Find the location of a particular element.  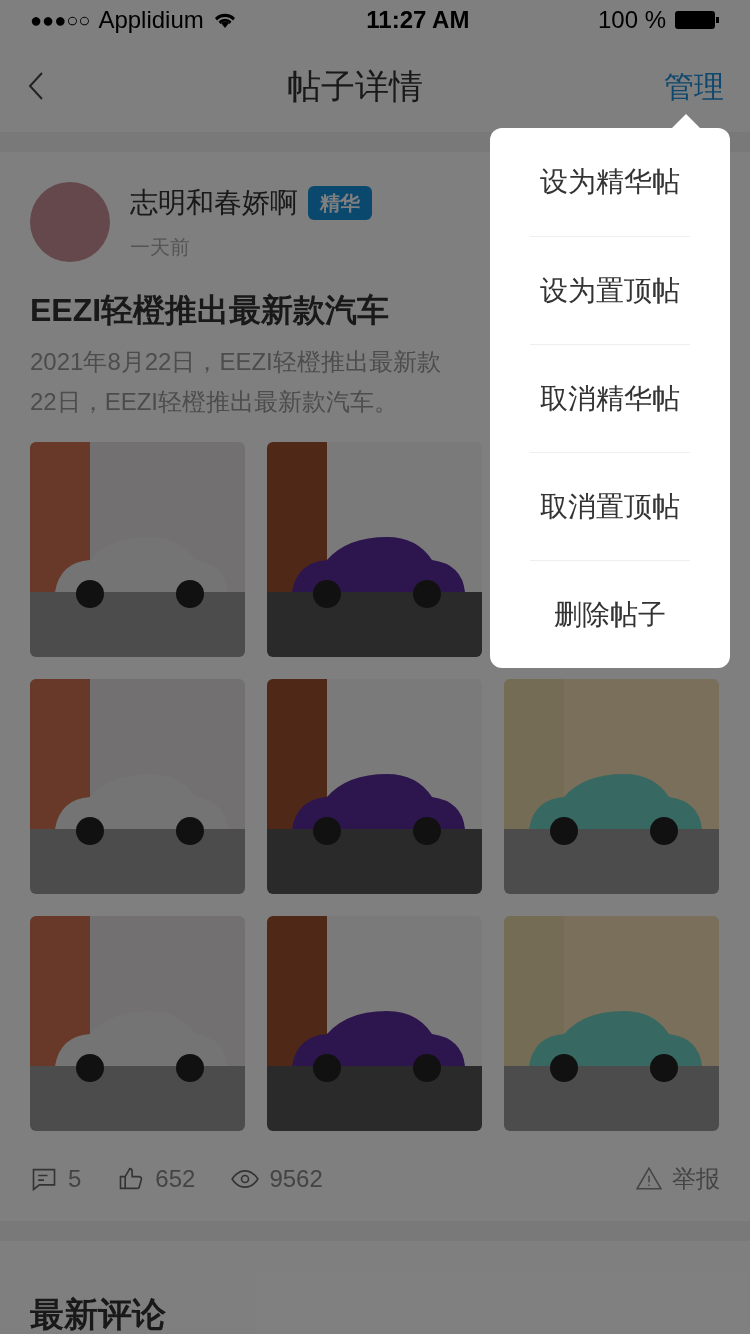

warning-icon is located at coordinates (649, 1179).